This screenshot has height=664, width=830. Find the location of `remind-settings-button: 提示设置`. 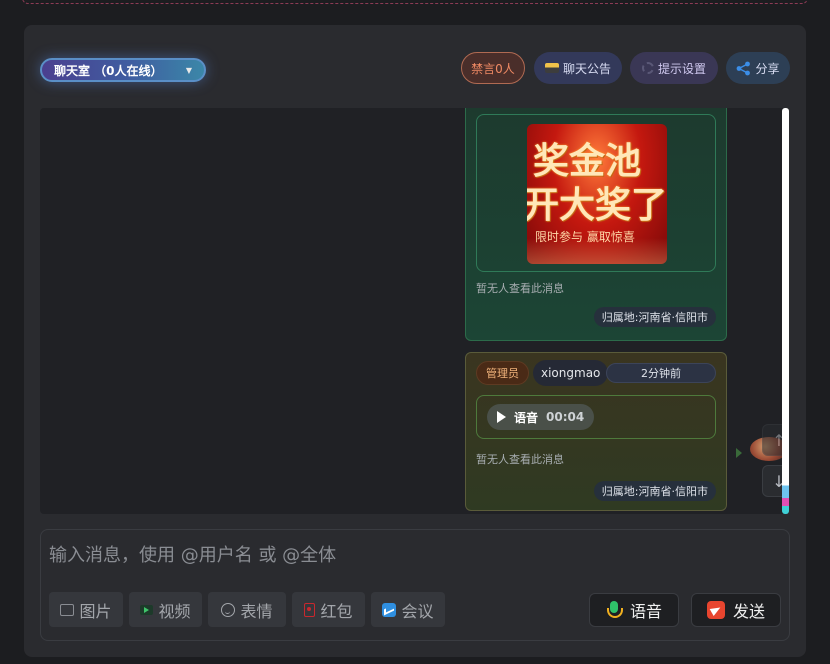

remind-settings-button: 提示设置 is located at coordinates (674, 68).